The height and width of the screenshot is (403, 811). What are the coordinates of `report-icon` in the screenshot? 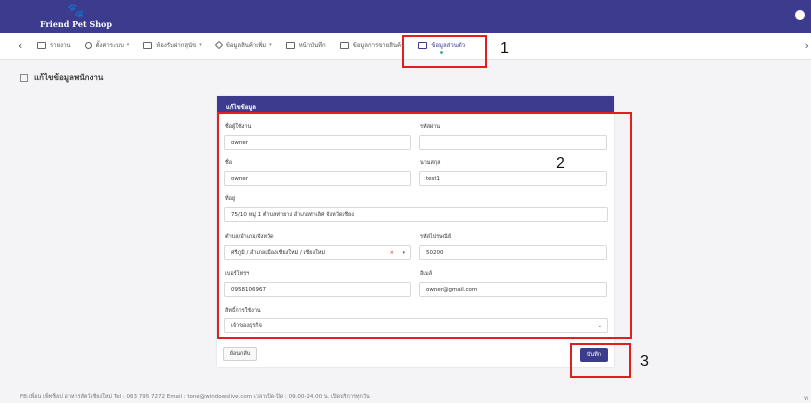 It's located at (41, 45).